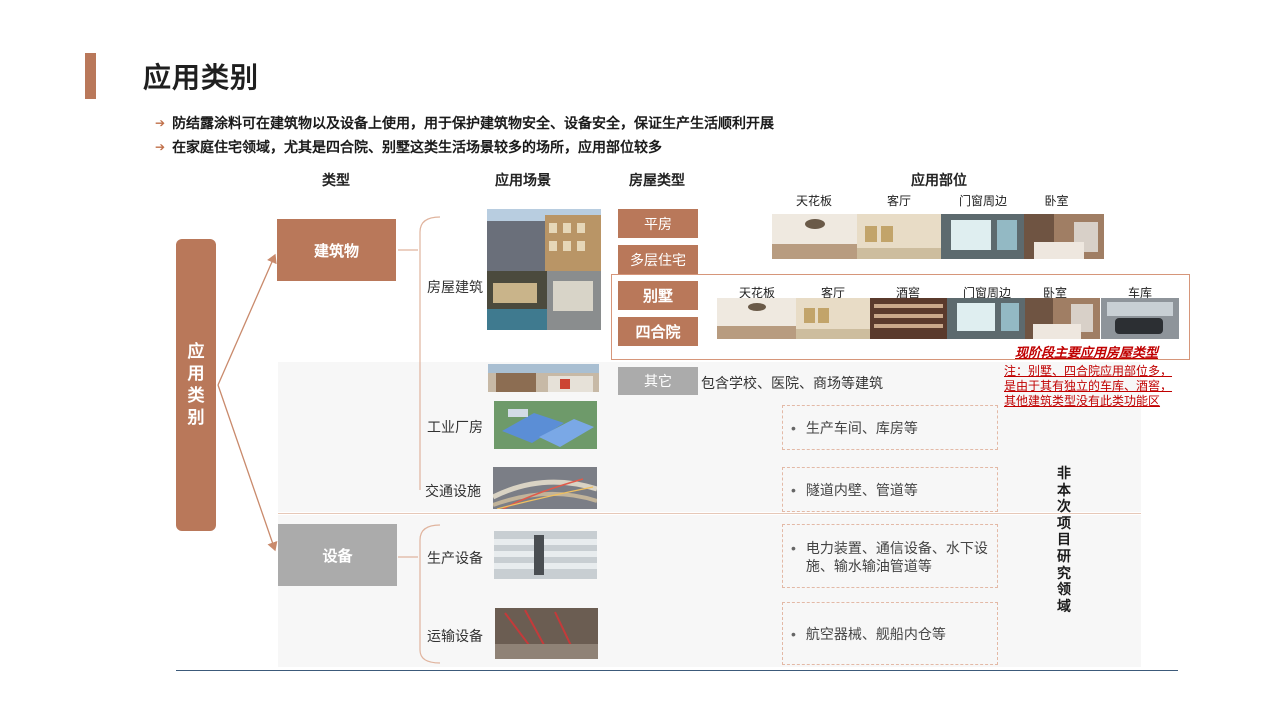 This screenshot has width=1280, height=720. Describe the element at coordinates (337, 555) in the screenshot. I see `type-equipment-box: 设备` at that location.